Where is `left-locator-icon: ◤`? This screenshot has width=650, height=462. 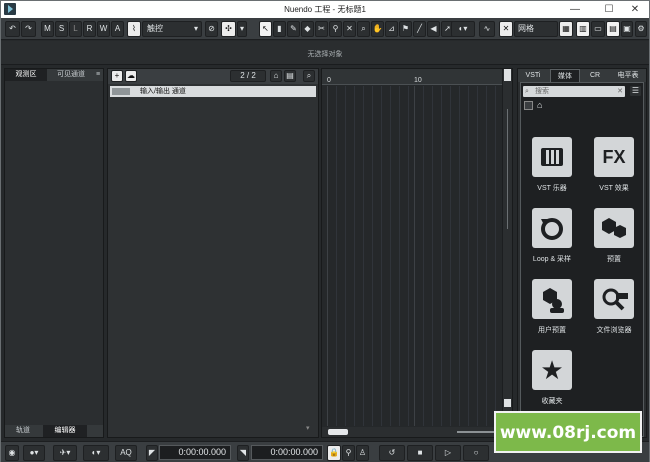 left-locator-icon: ◤ is located at coordinates (152, 453).